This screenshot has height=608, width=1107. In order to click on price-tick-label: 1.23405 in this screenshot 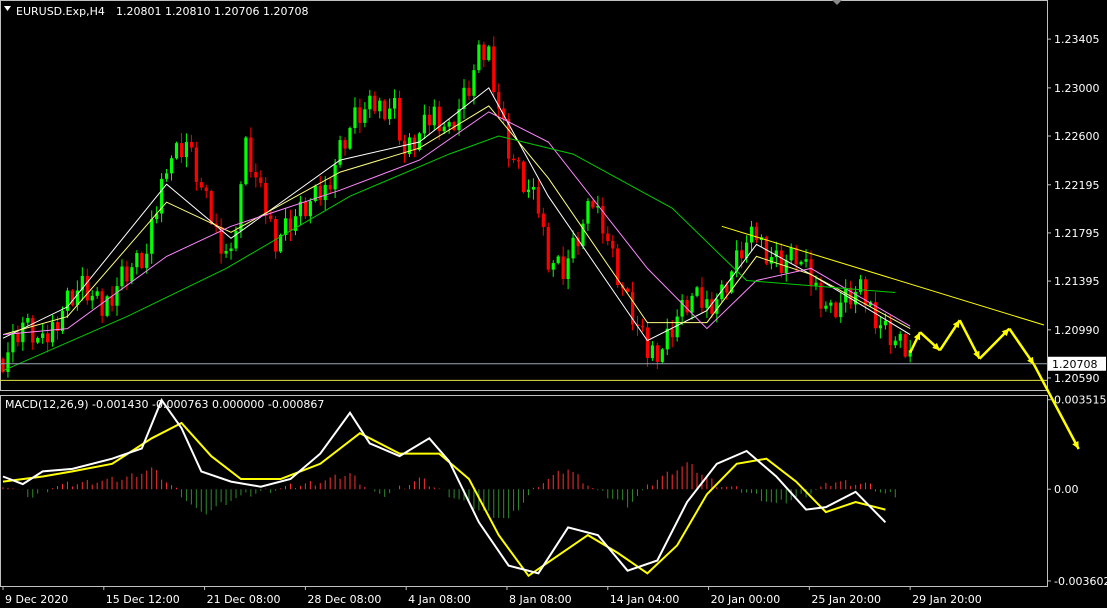, I will do `click(1077, 39)`.